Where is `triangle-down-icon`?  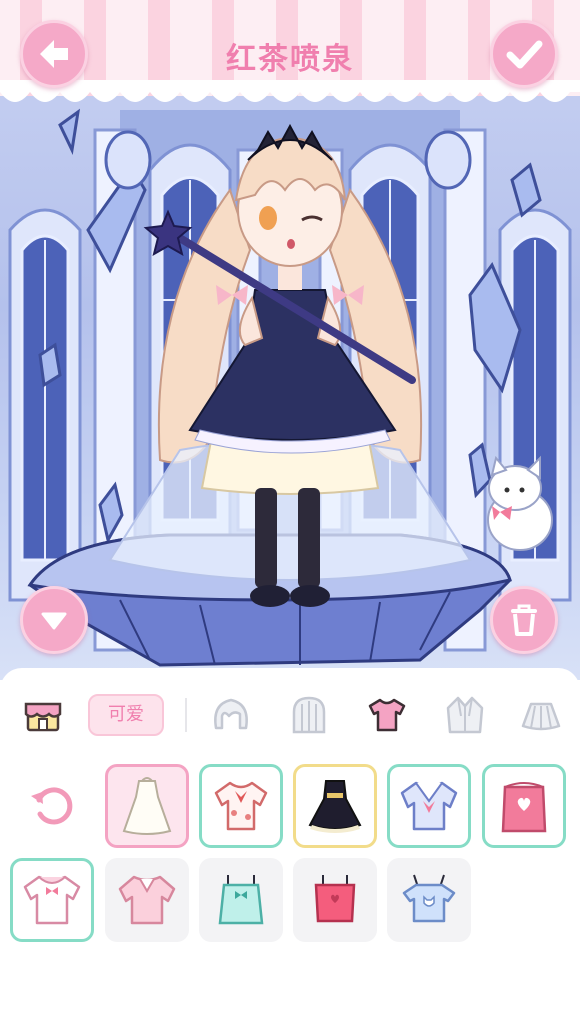
triangle-down-icon is located at coordinates (54, 621).